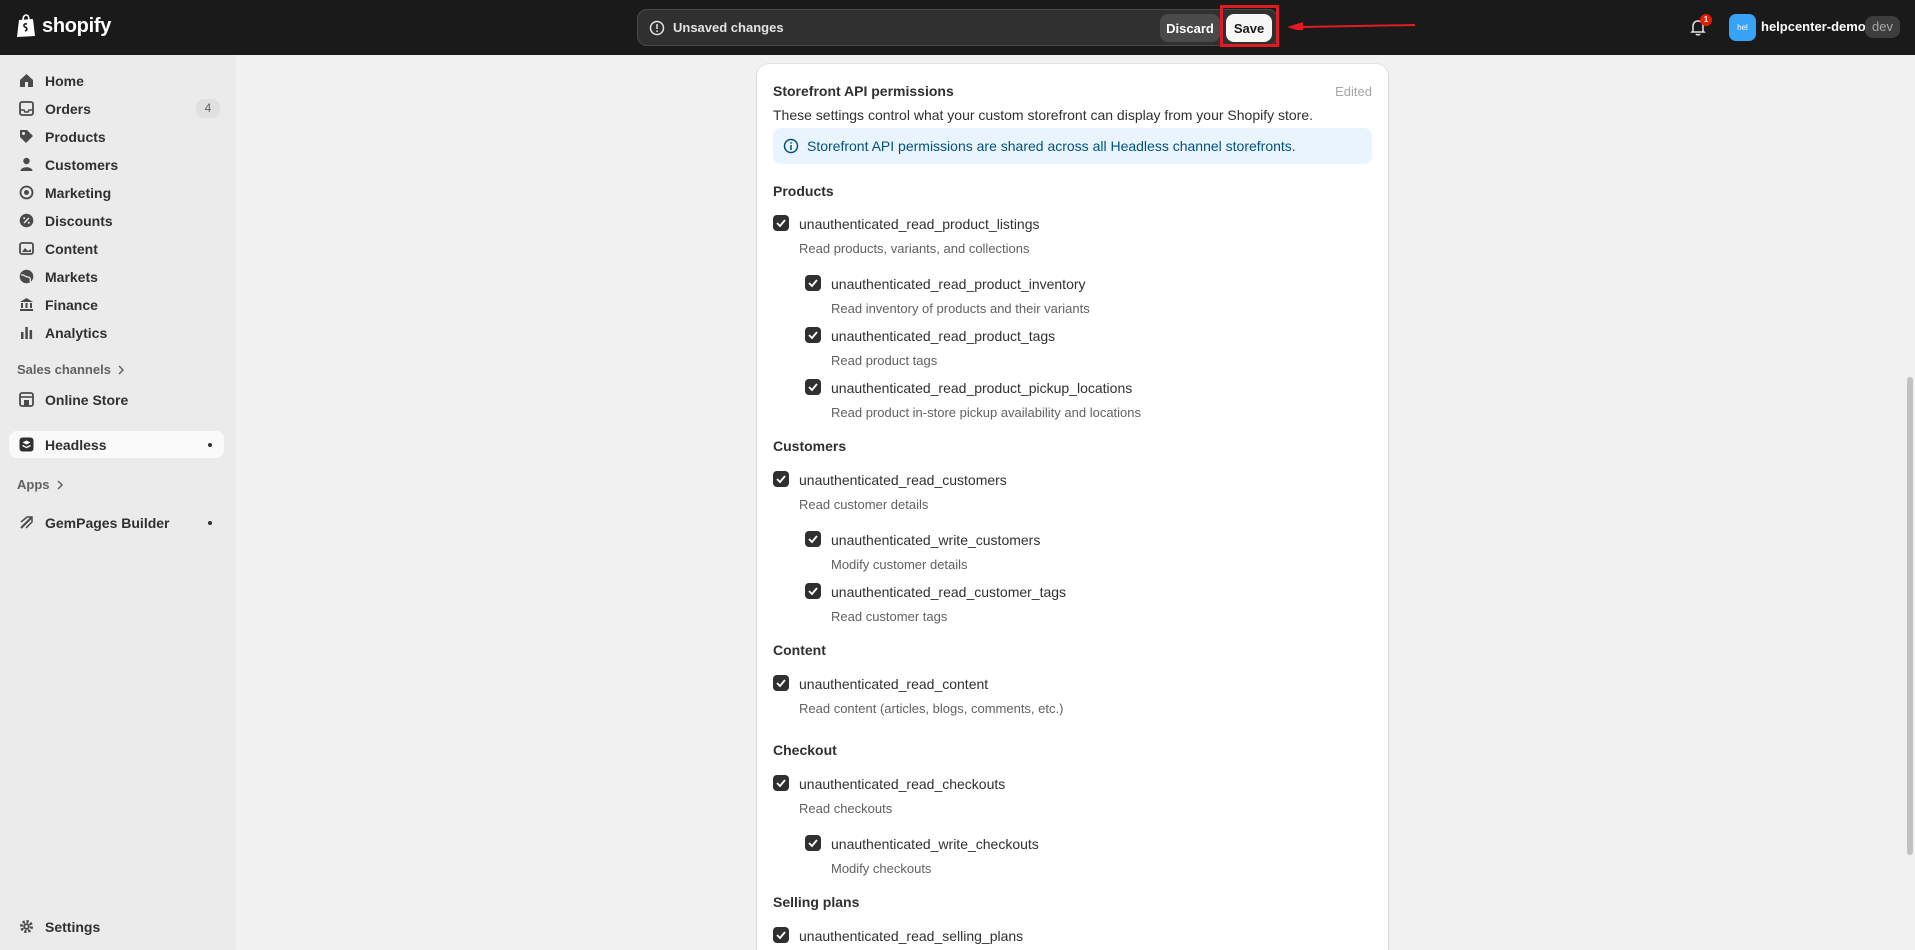 This screenshot has height=950, width=1915. Describe the element at coordinates (73, 927) in the screenshot. I see `sidebar-item-label: Settings` at that location.